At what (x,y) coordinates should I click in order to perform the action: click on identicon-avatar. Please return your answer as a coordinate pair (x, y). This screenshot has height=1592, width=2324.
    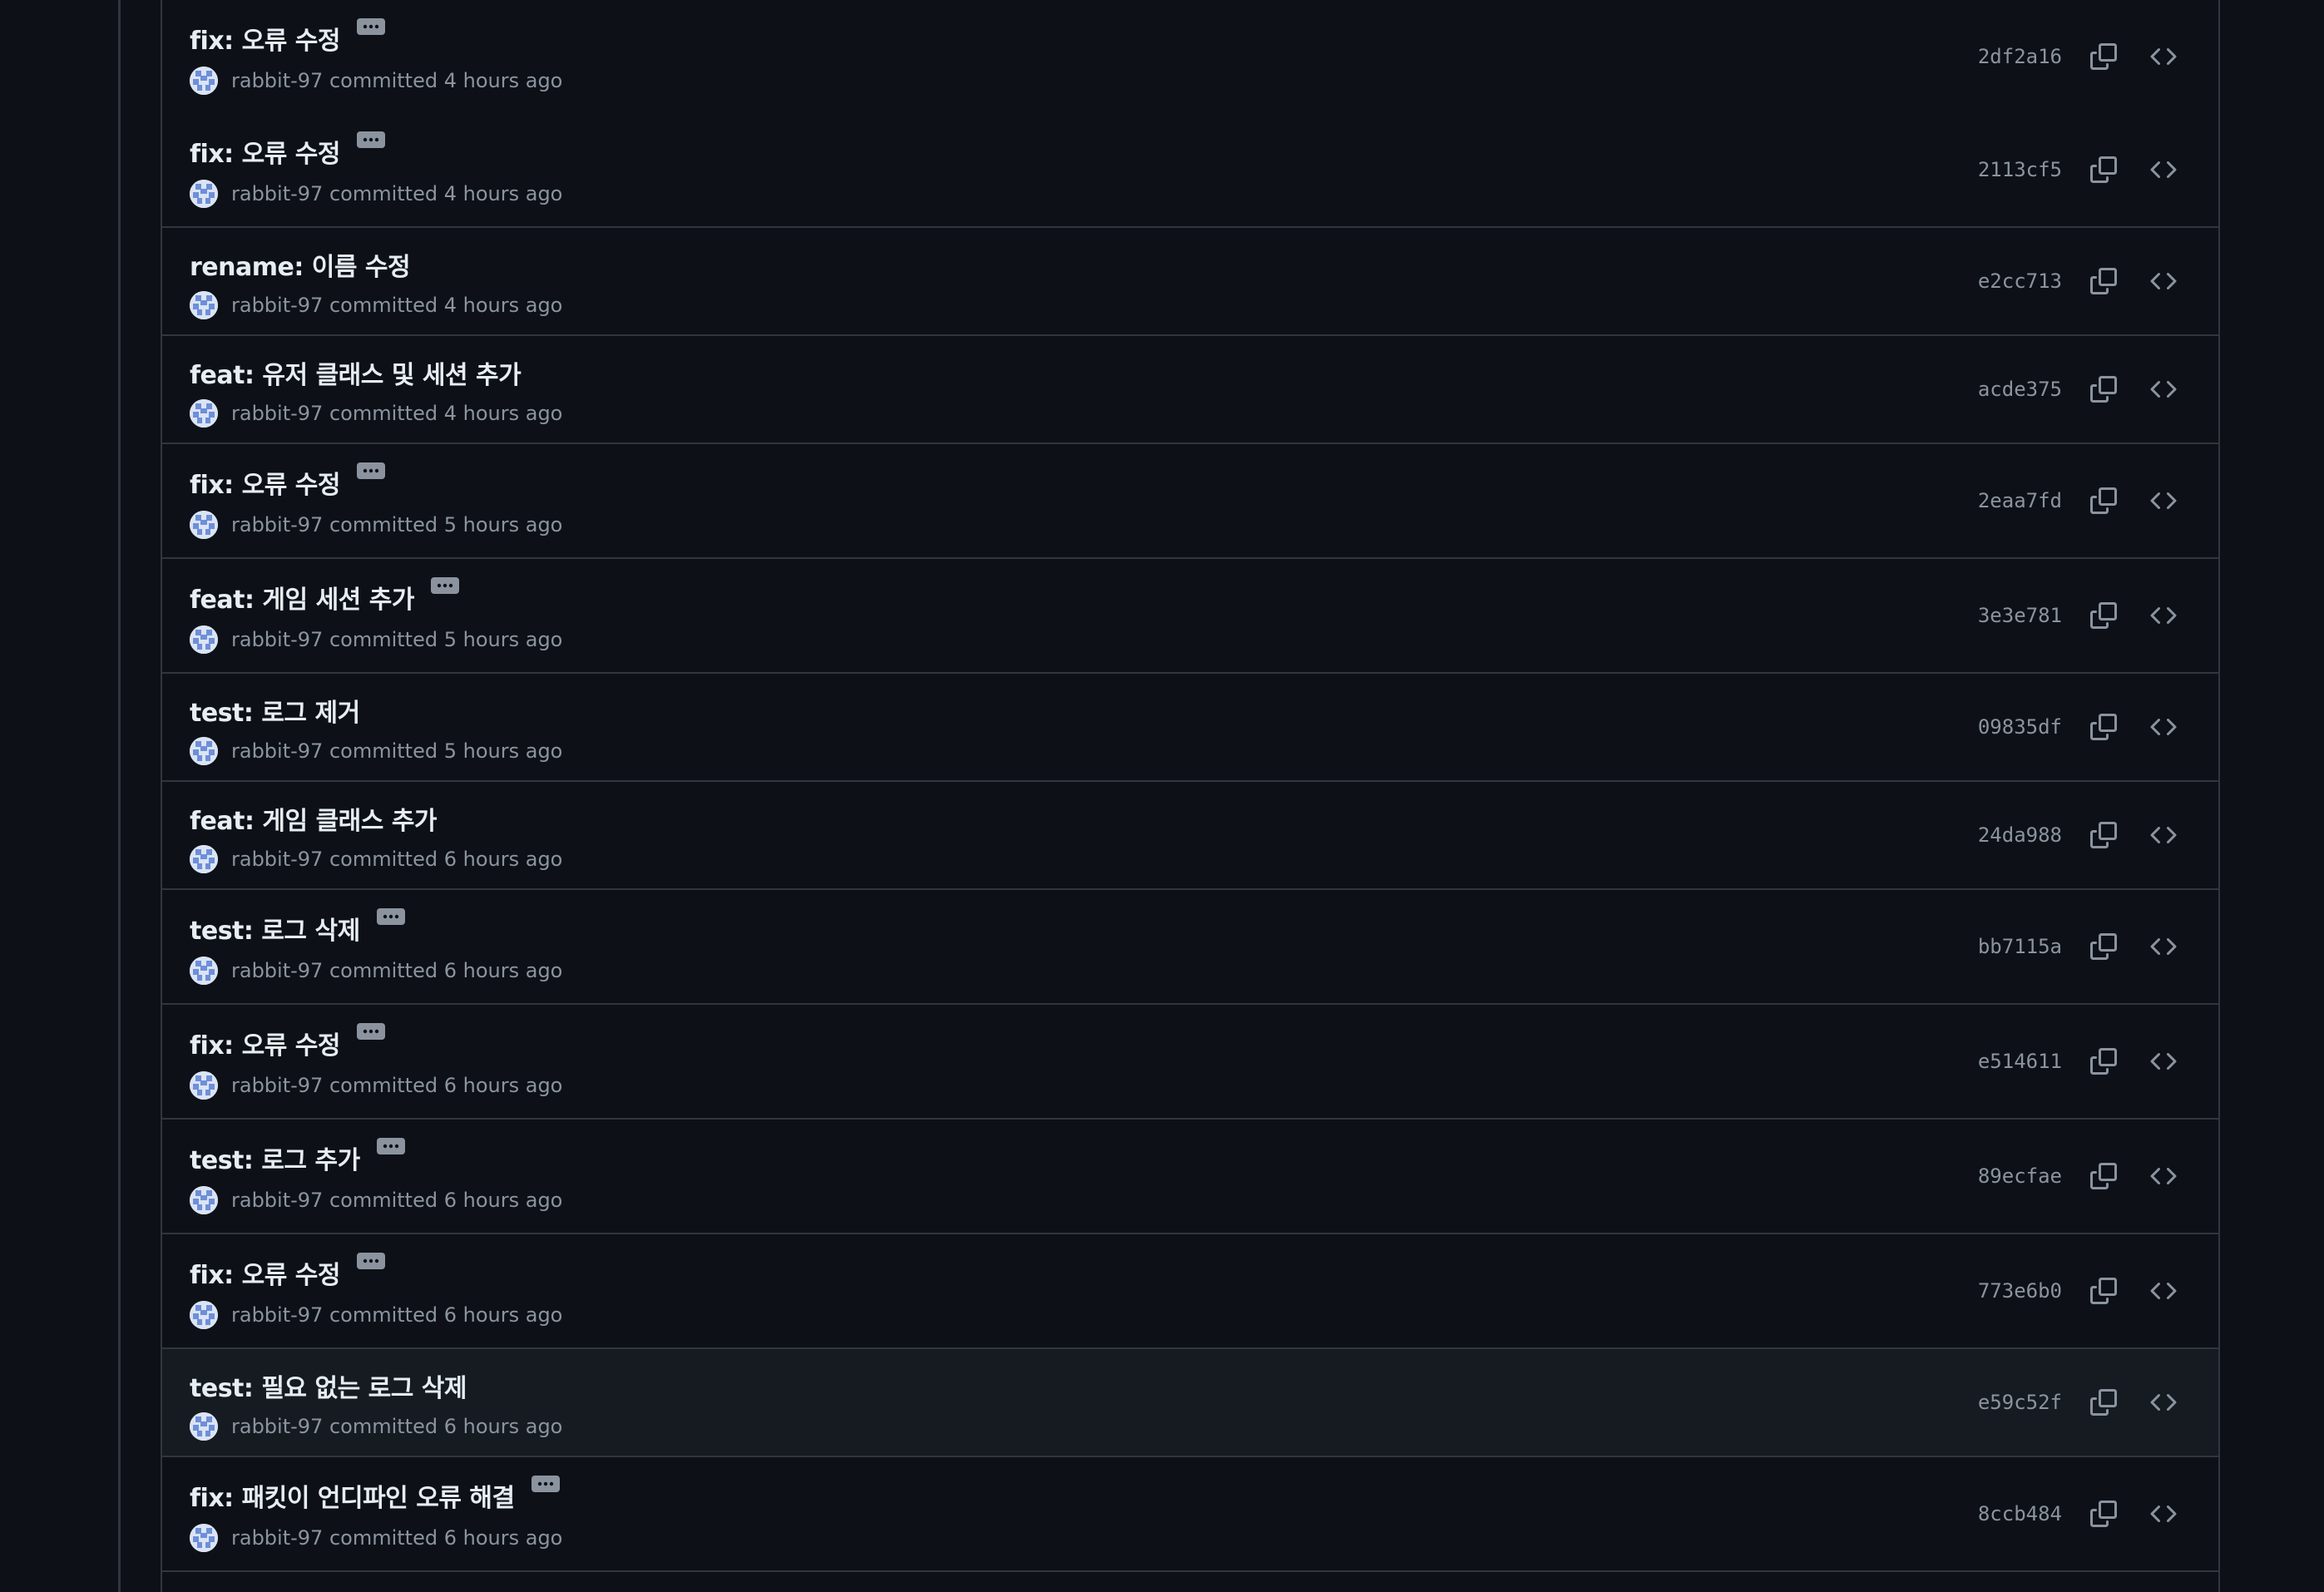
    Looking at the image, I should click on (204, 971).